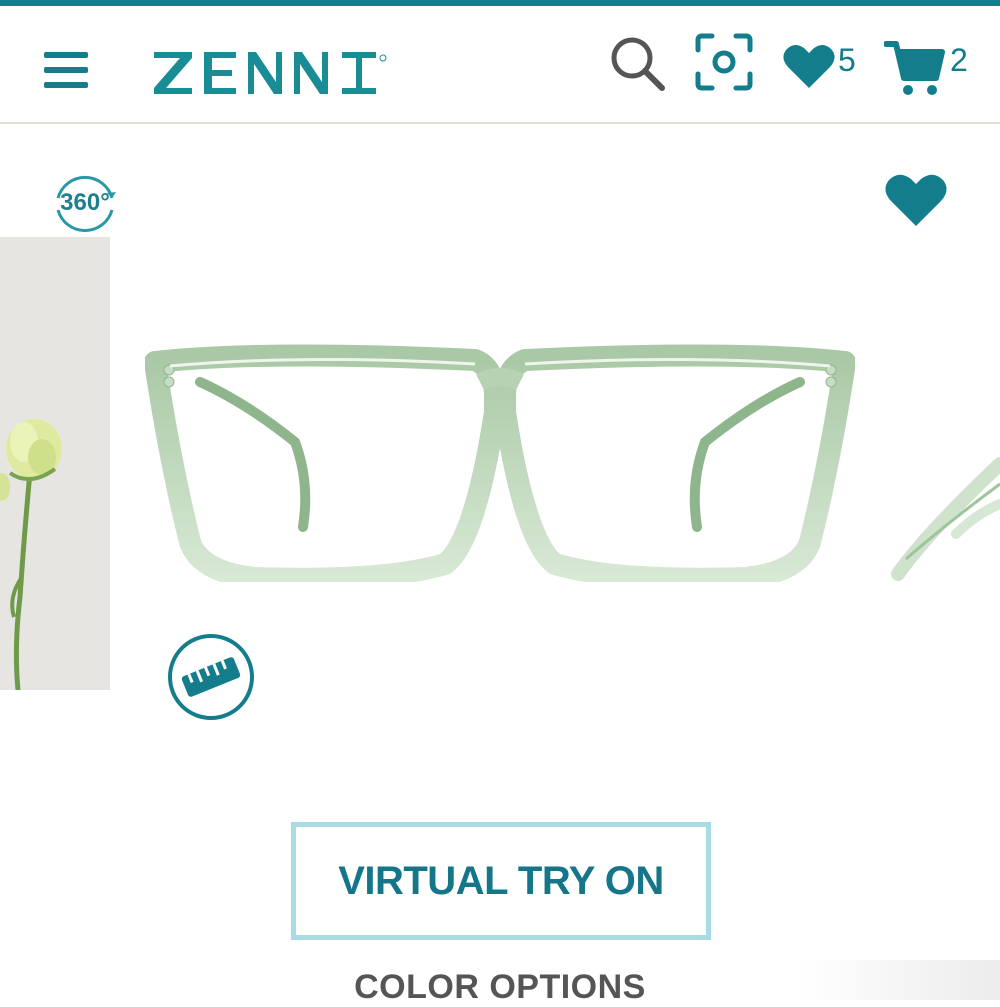 The width and height of the screenshot is (1000, 1007). I want to click on cart-count: 2, so click(959, 60).